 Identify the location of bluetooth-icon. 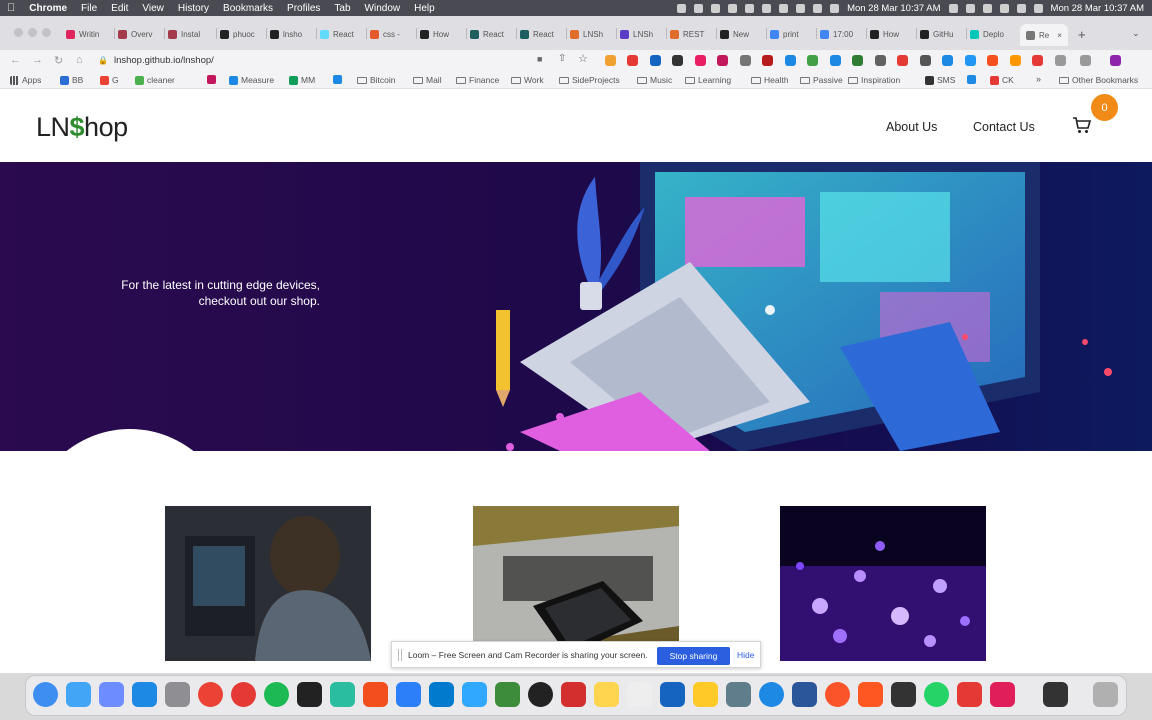
(953, 8).